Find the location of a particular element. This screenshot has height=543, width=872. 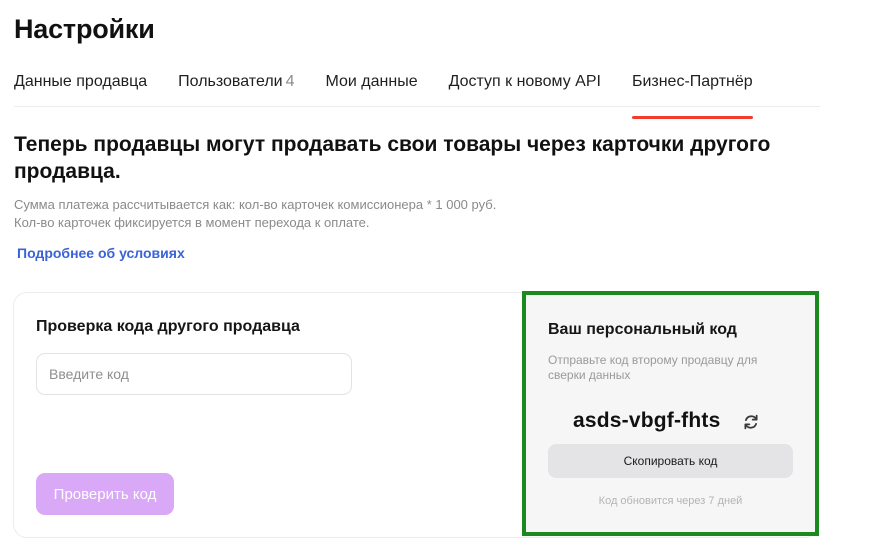

refresh-icon is located at coordinates (751, 422).